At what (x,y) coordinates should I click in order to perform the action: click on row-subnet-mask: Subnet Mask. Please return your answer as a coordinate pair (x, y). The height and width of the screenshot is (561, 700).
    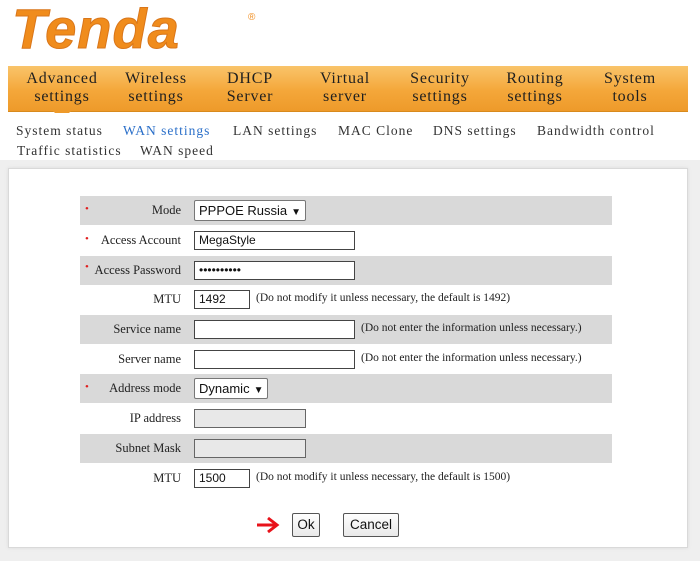
    Looking at the image, I should click on (346, 448).